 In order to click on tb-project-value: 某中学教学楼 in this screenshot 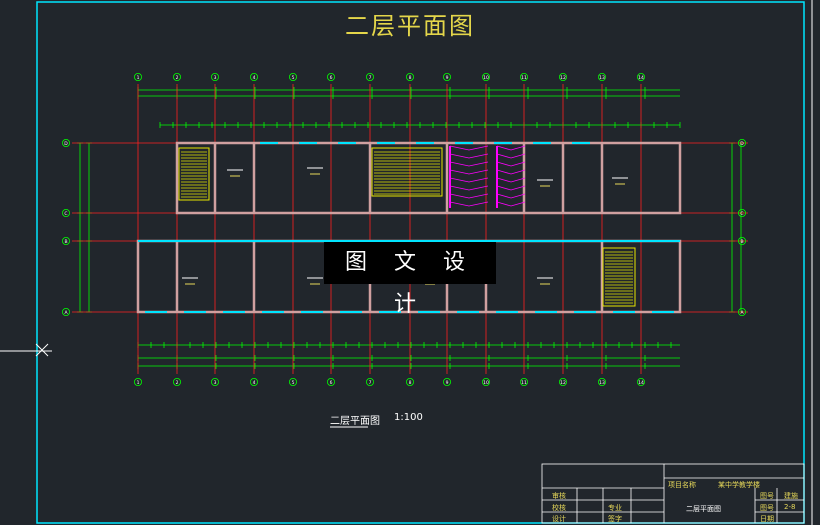, I will do `click(739, 485)`.